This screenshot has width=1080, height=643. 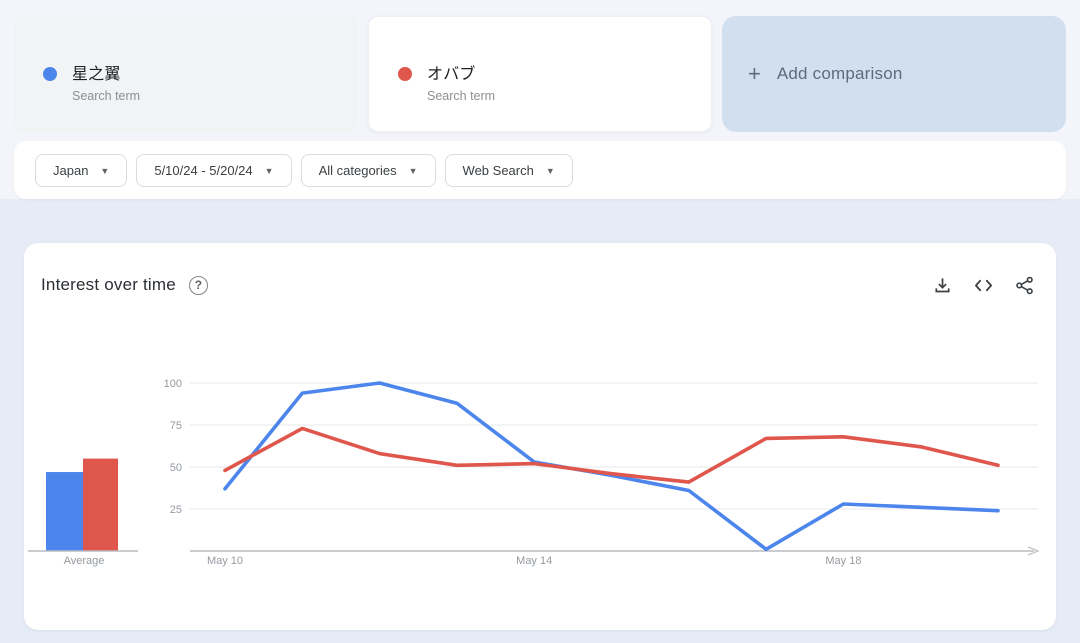 I want to click on term-card-2: オバブ Search term, so click(x=540, y=74).